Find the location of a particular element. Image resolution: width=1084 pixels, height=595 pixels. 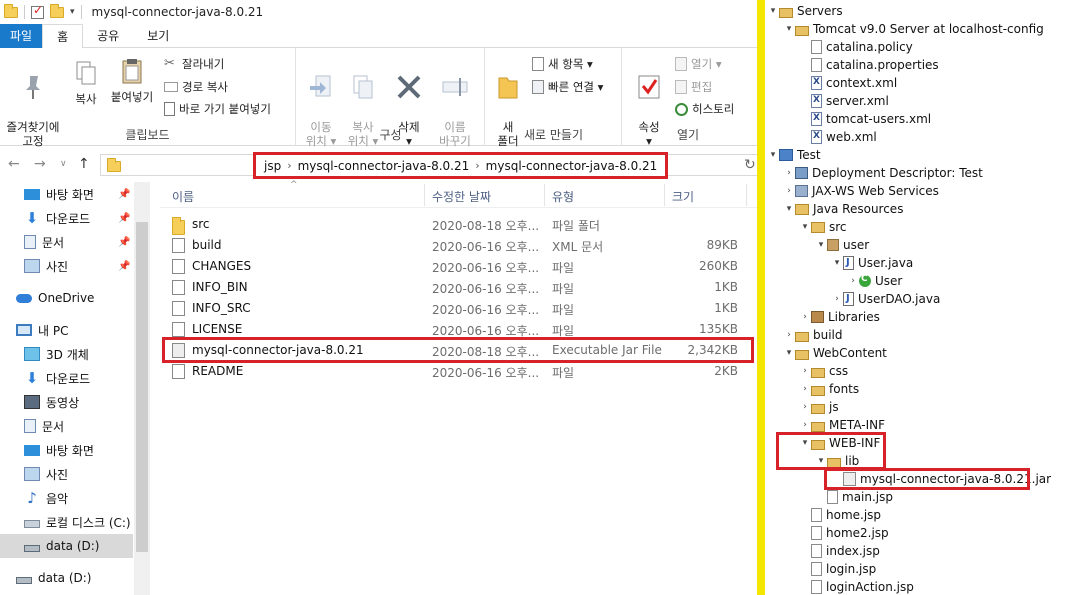

tree-node: › css is located at coordinates (823, 371).